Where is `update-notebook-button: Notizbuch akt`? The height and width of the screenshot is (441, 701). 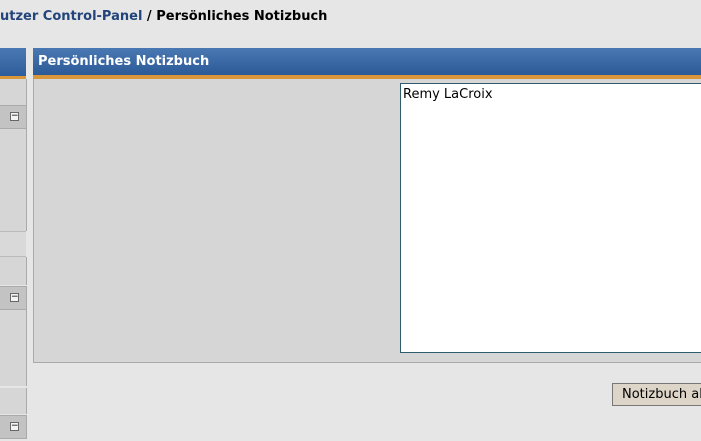 update-notebook-button: Notizbuch akt is located at coordinates (656, 394).